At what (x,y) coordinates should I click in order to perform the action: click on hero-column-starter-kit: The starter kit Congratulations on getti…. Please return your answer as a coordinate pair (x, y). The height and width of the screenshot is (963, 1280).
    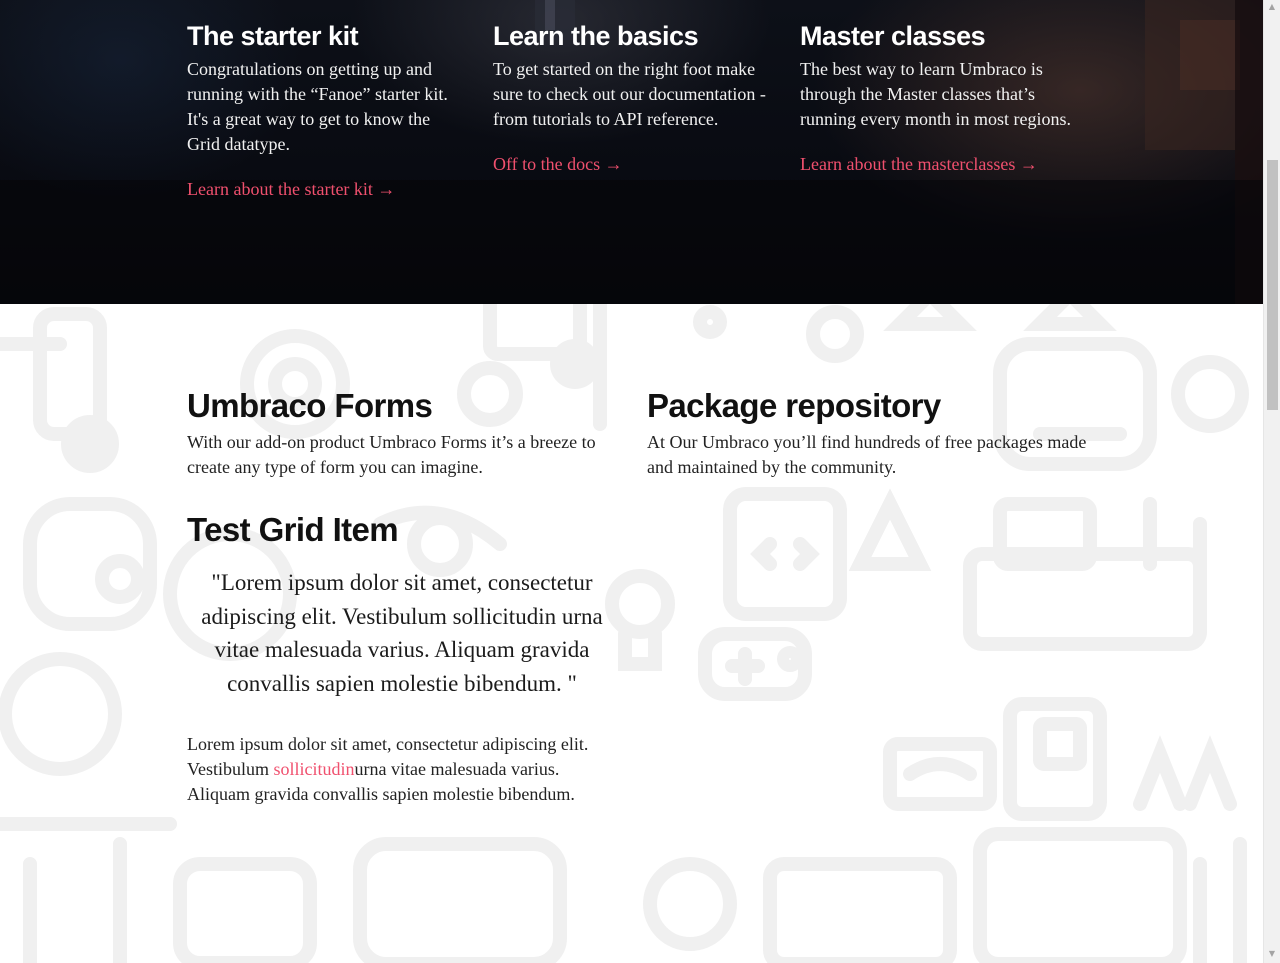
    Looking at the image, I should click on (327, 110).